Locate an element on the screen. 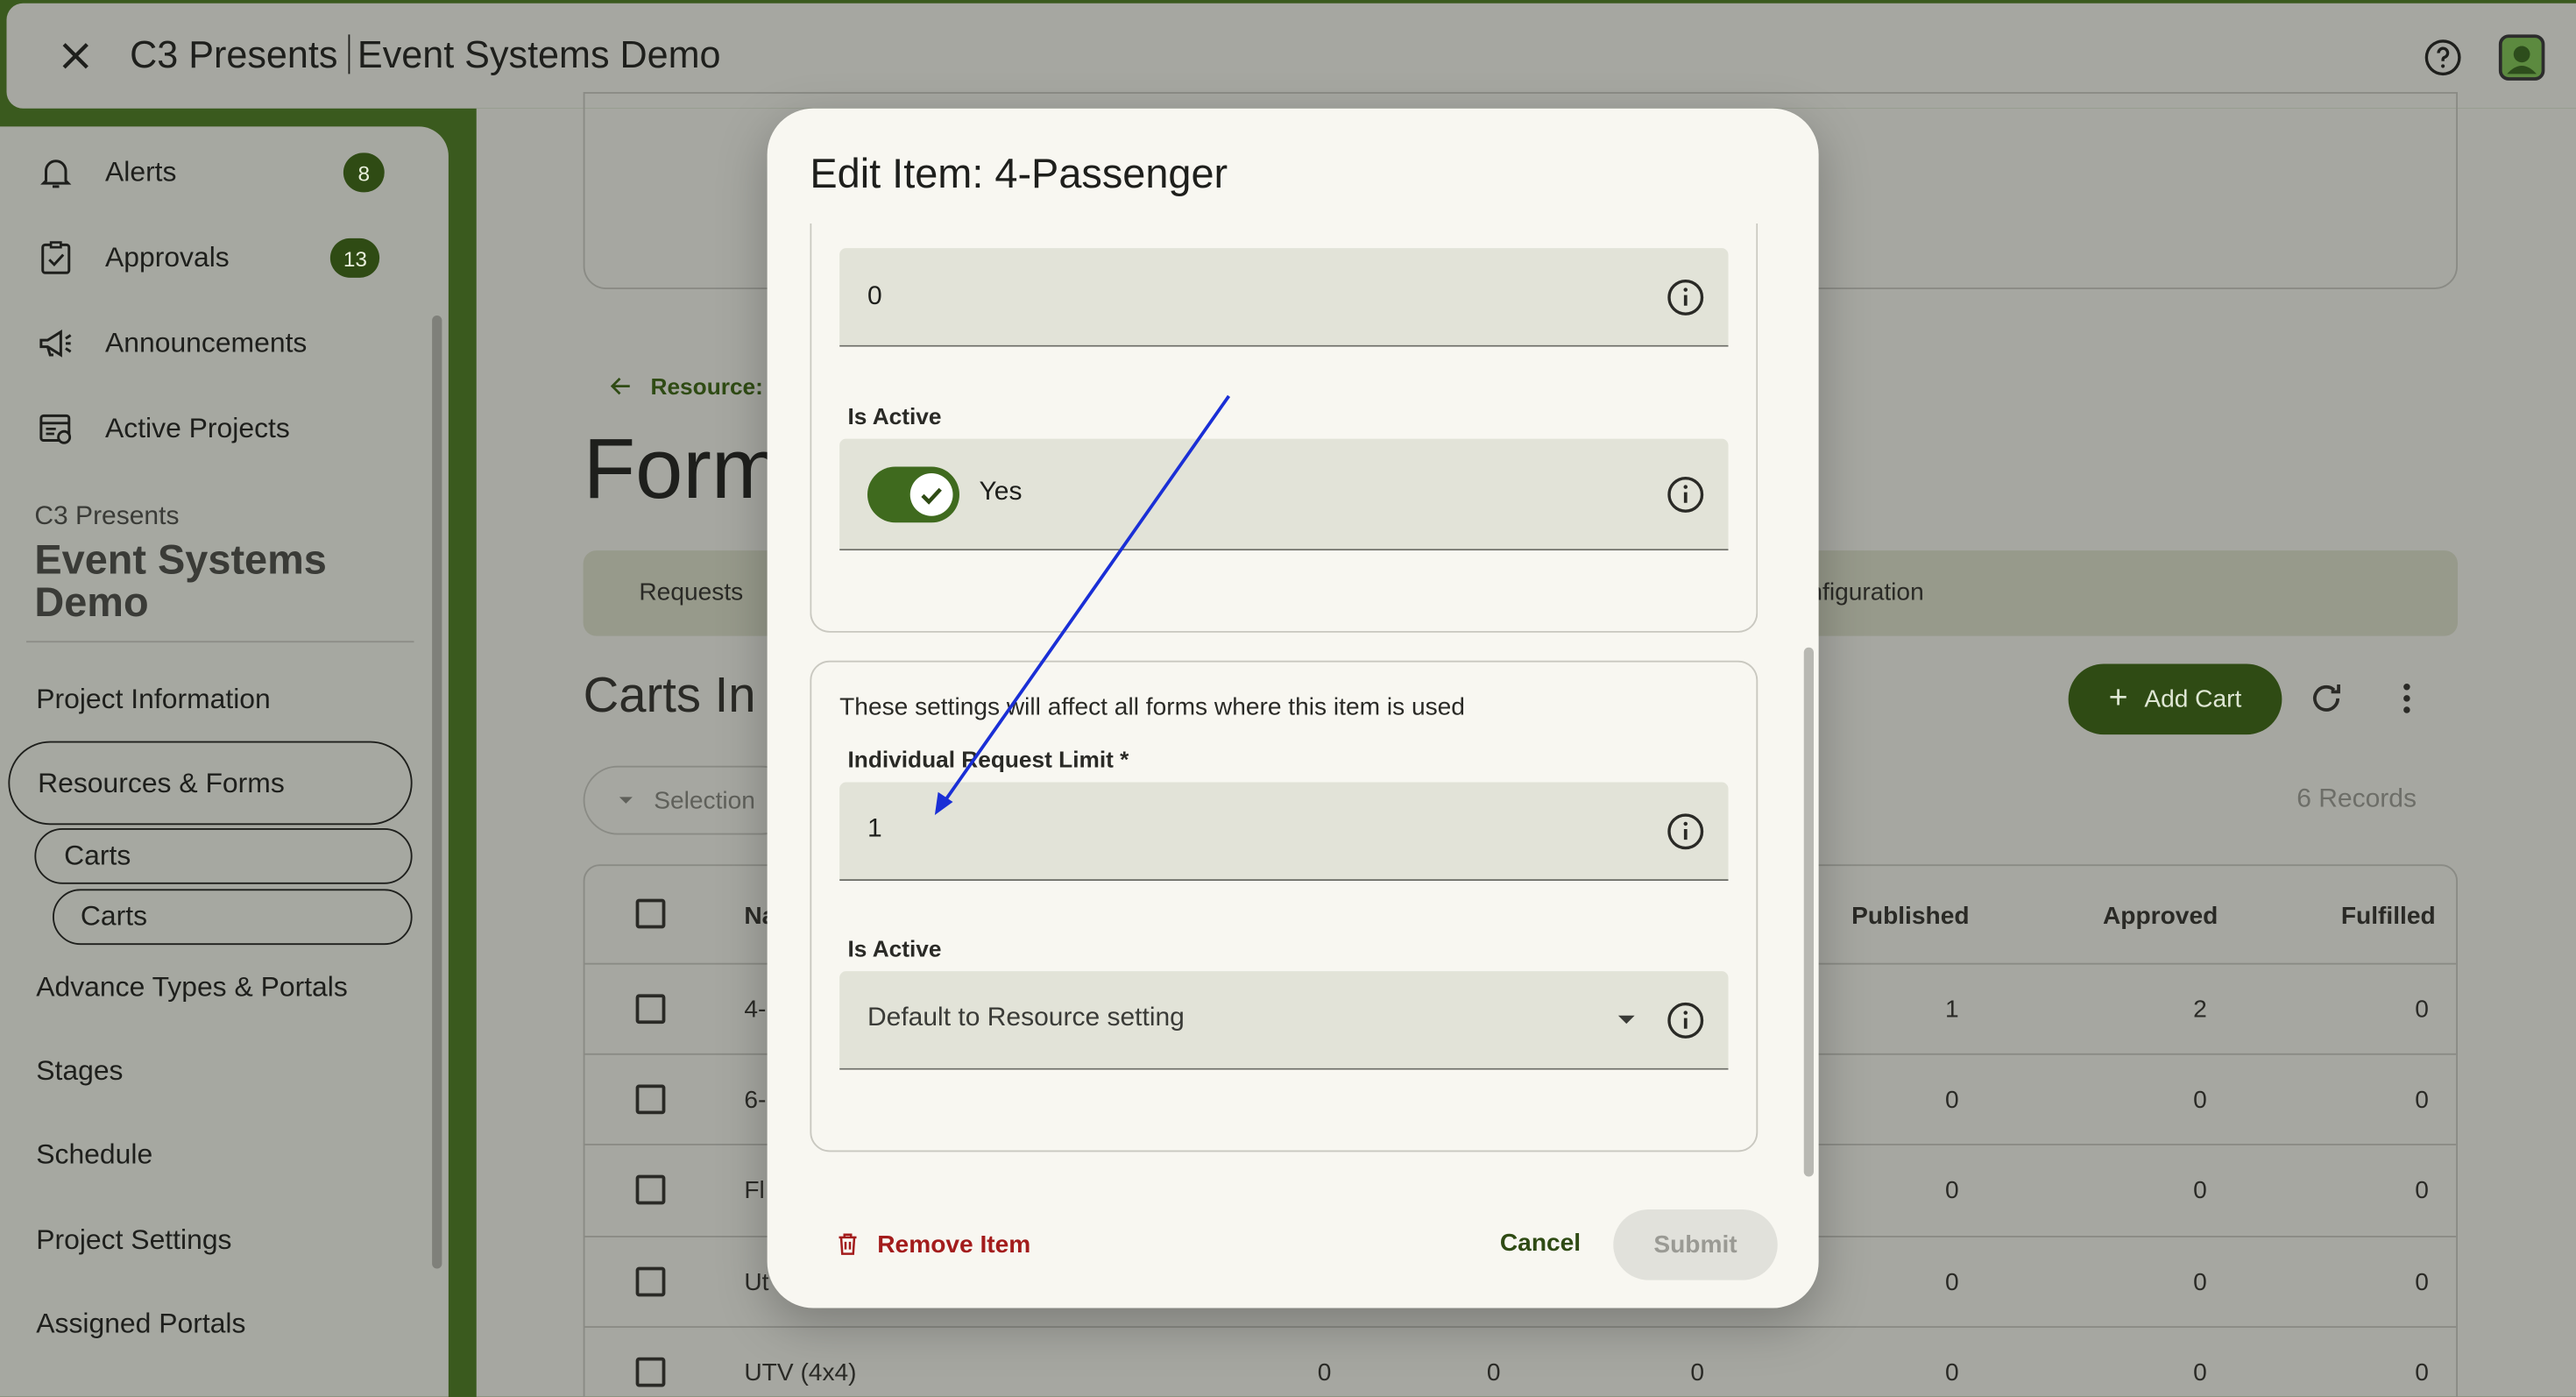  org-name: C3 Presents is located at coordinates (234, 54).